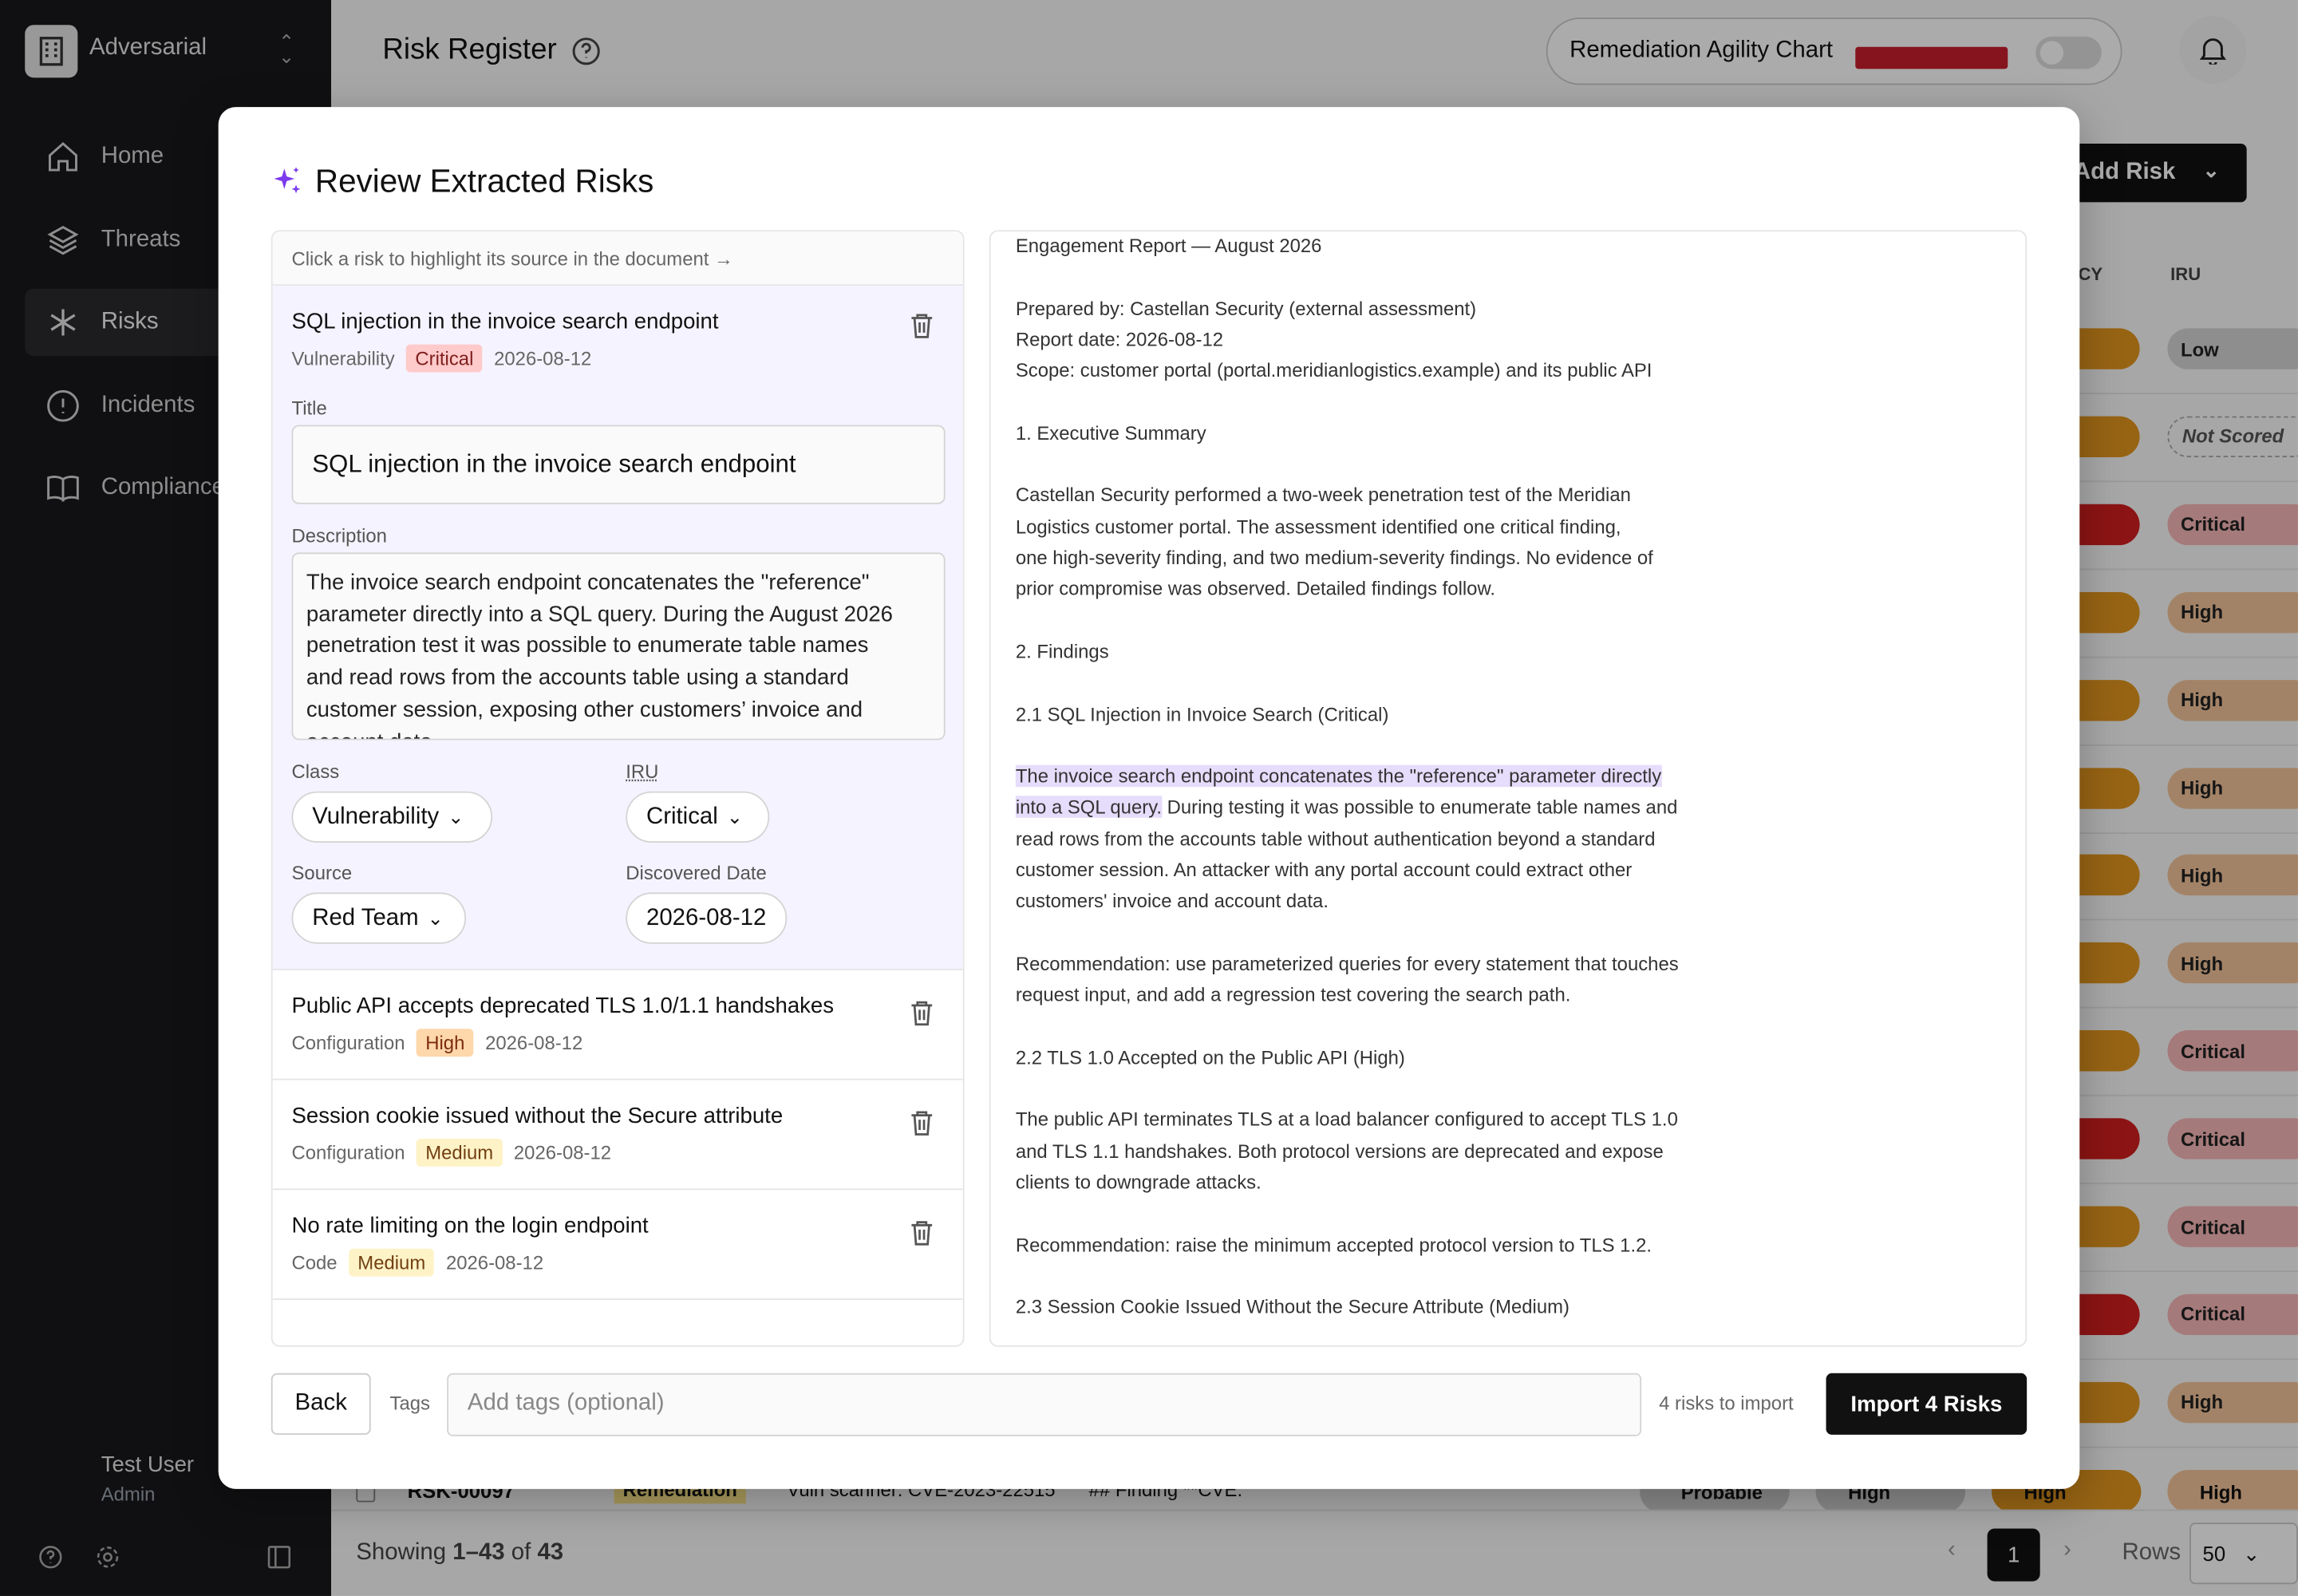  Describe the element at coordinates (1168, 246) in the screenshot. I see `document-line: Engagement Report — August 2026` at that location.